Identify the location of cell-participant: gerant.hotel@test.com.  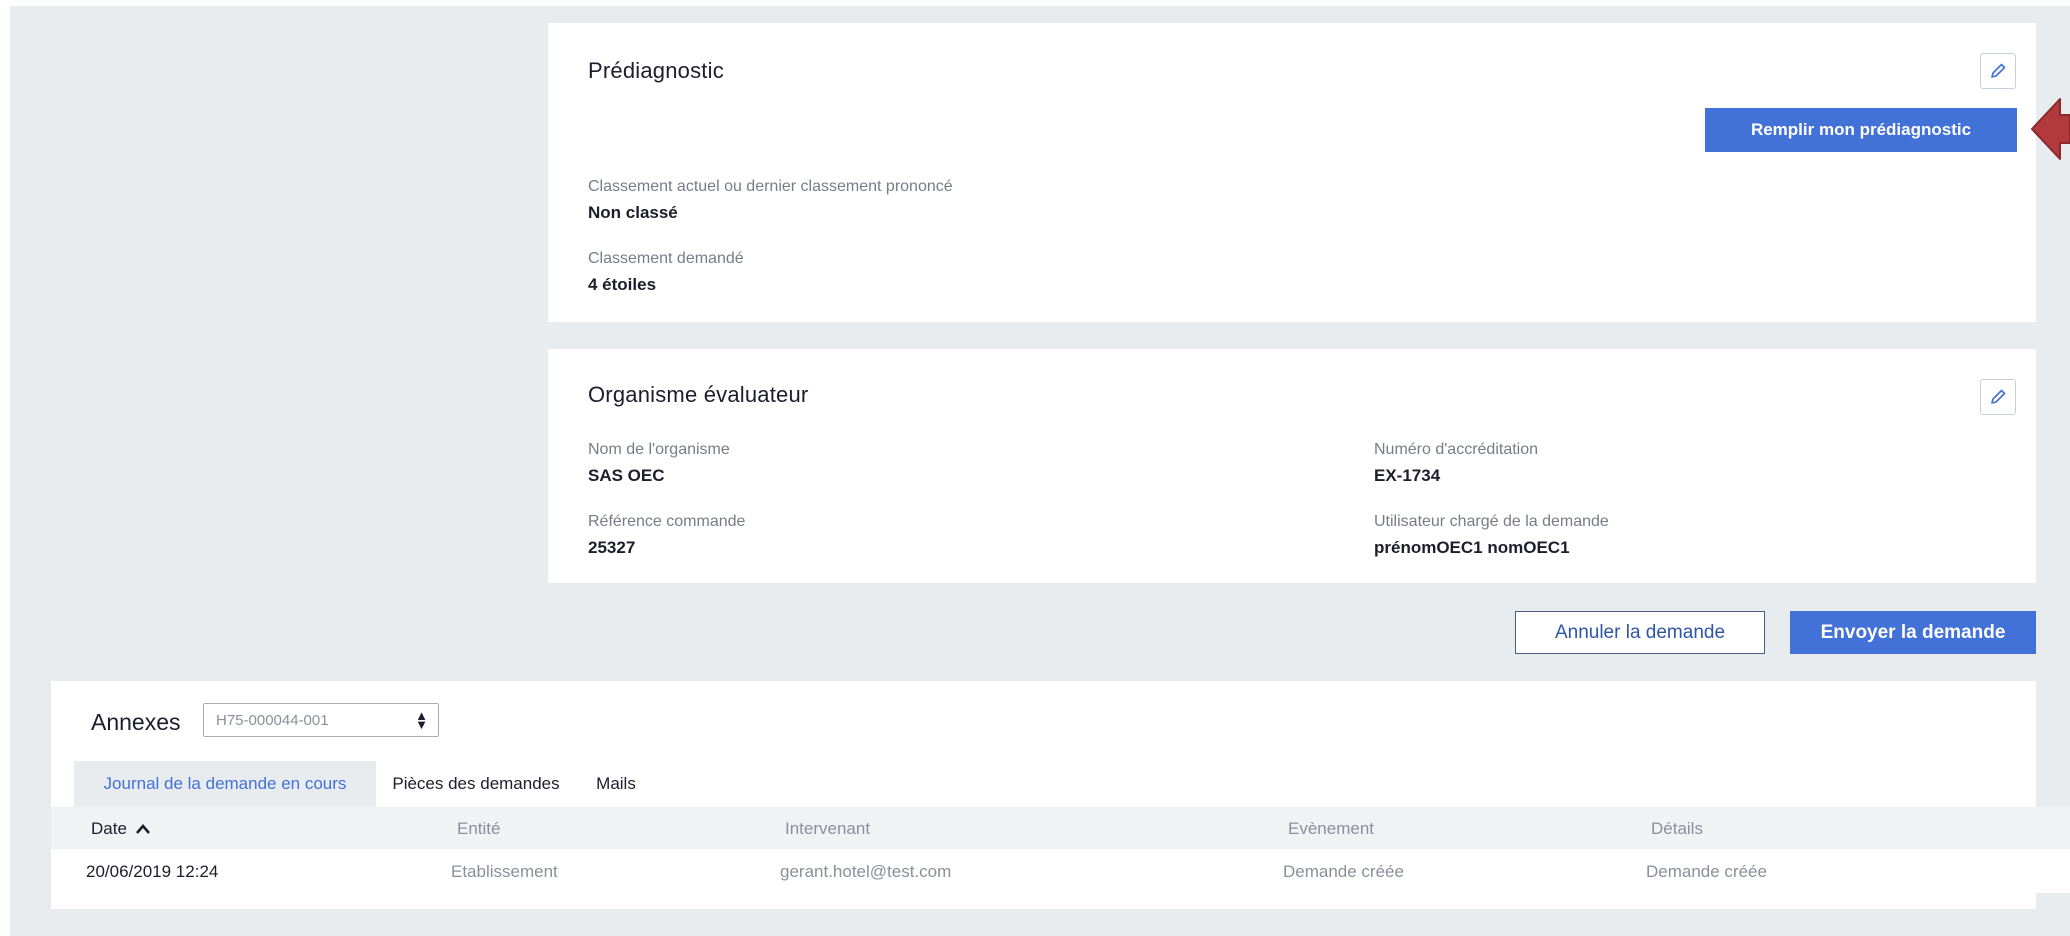
(866, 871).